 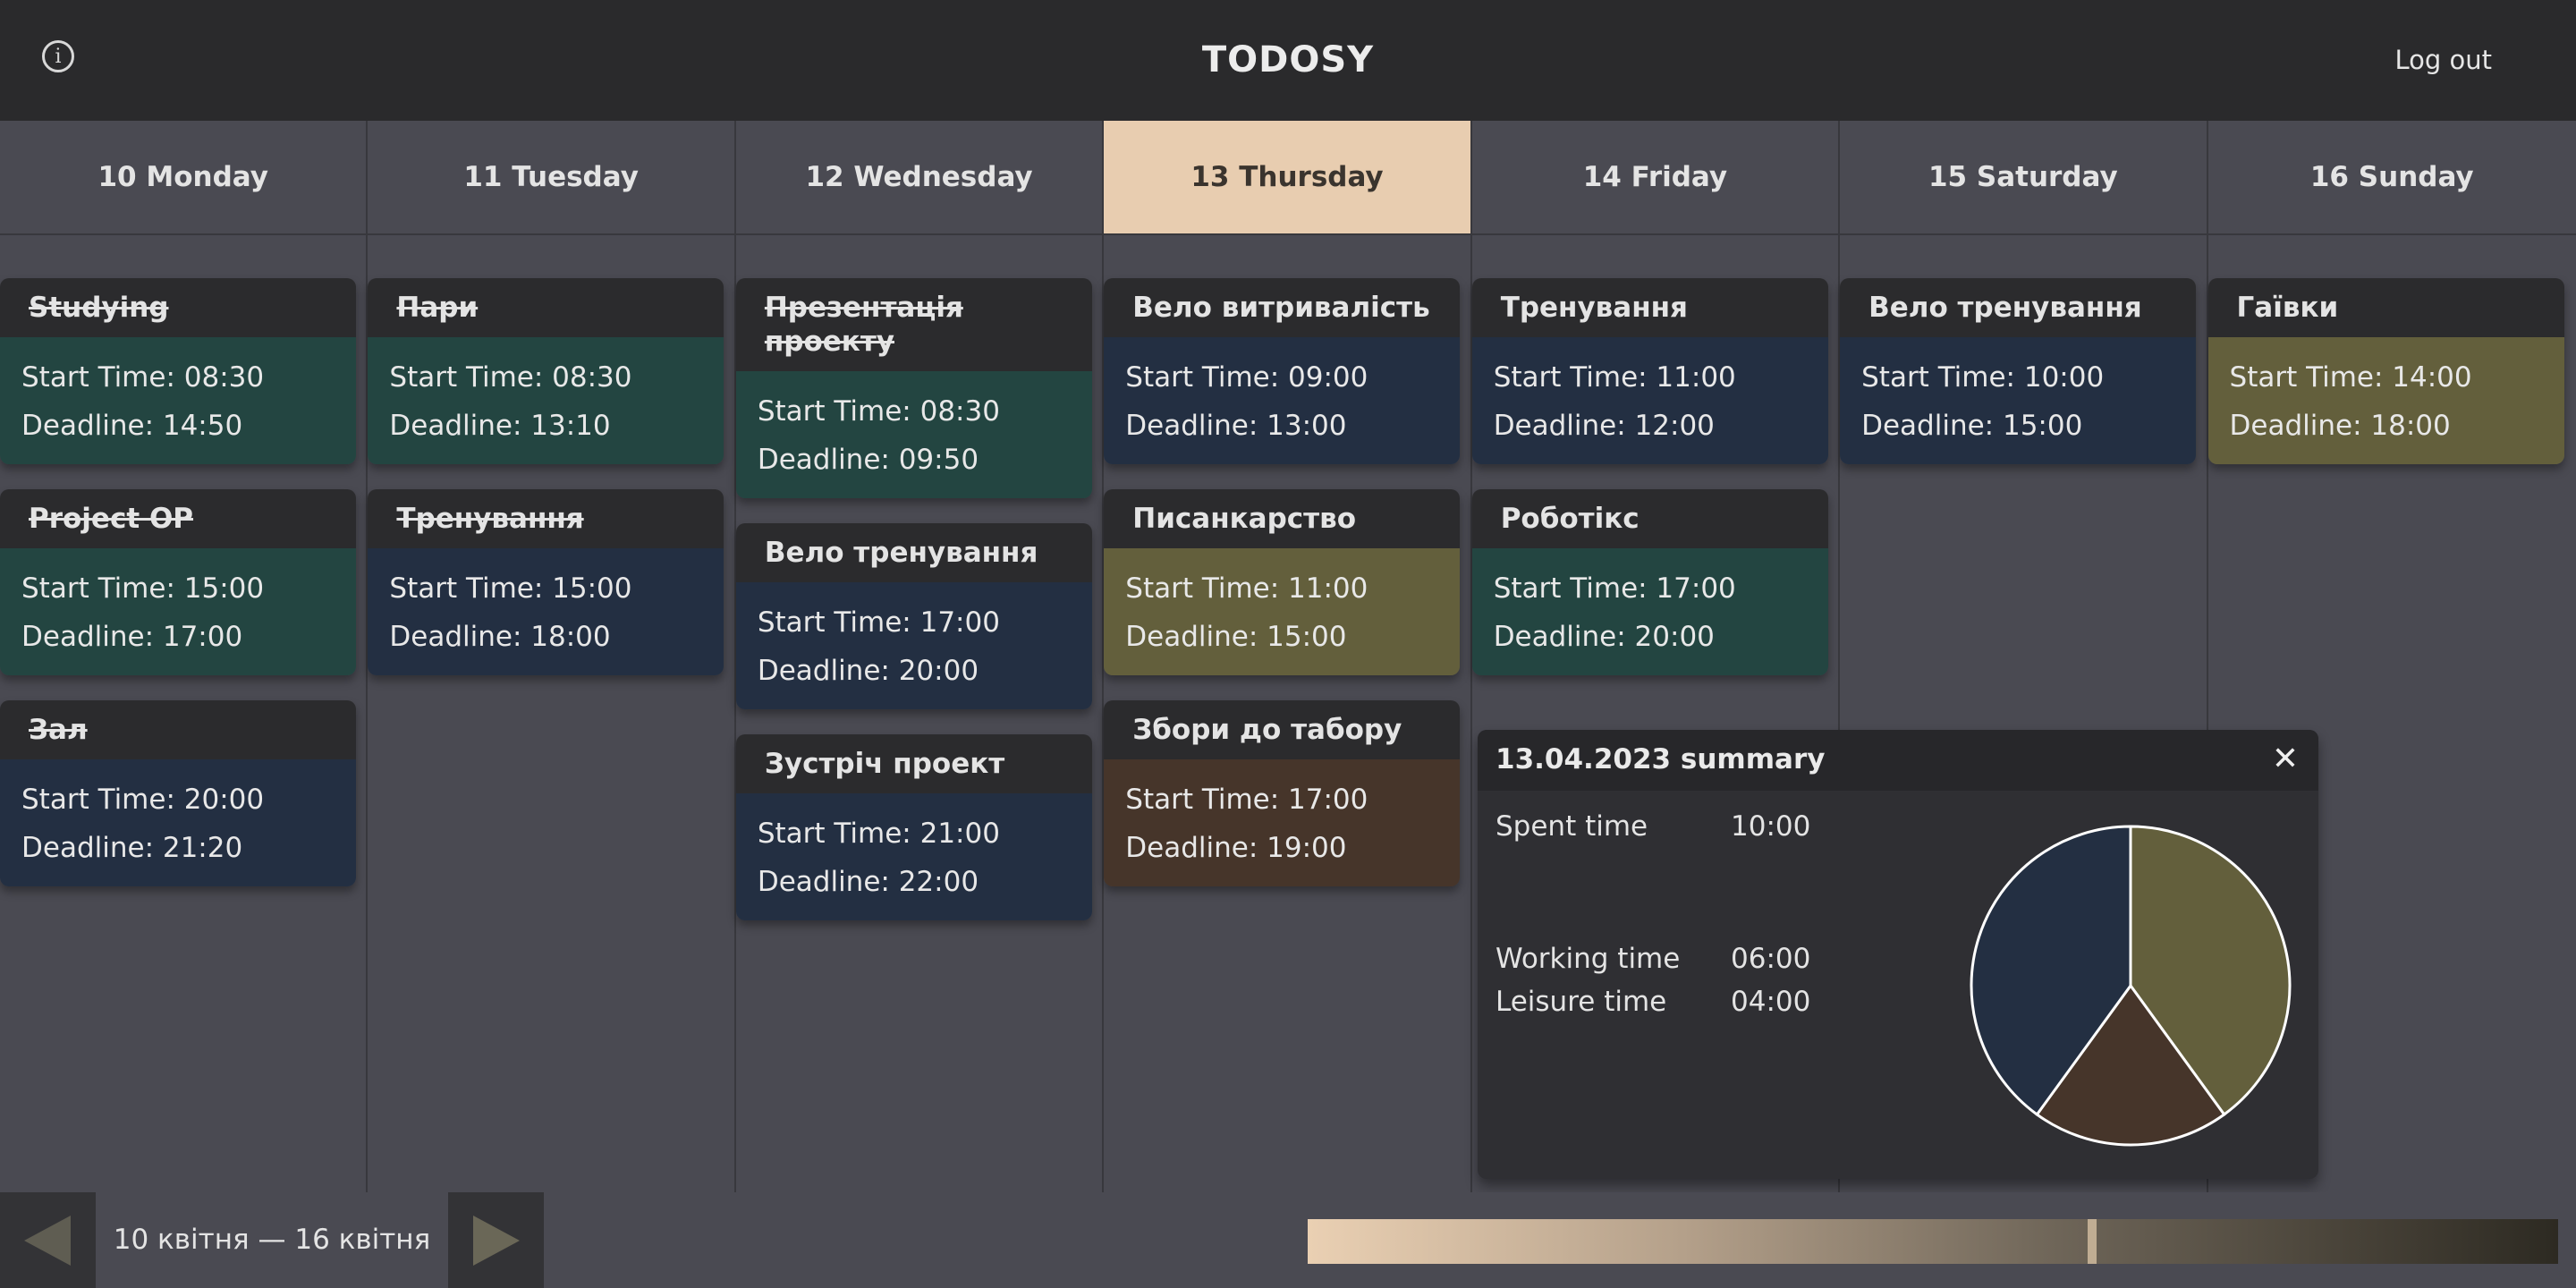 I want to click on task-details: Start Time: 21:00 Deadline: 22:00, so click(x=913, y=856).